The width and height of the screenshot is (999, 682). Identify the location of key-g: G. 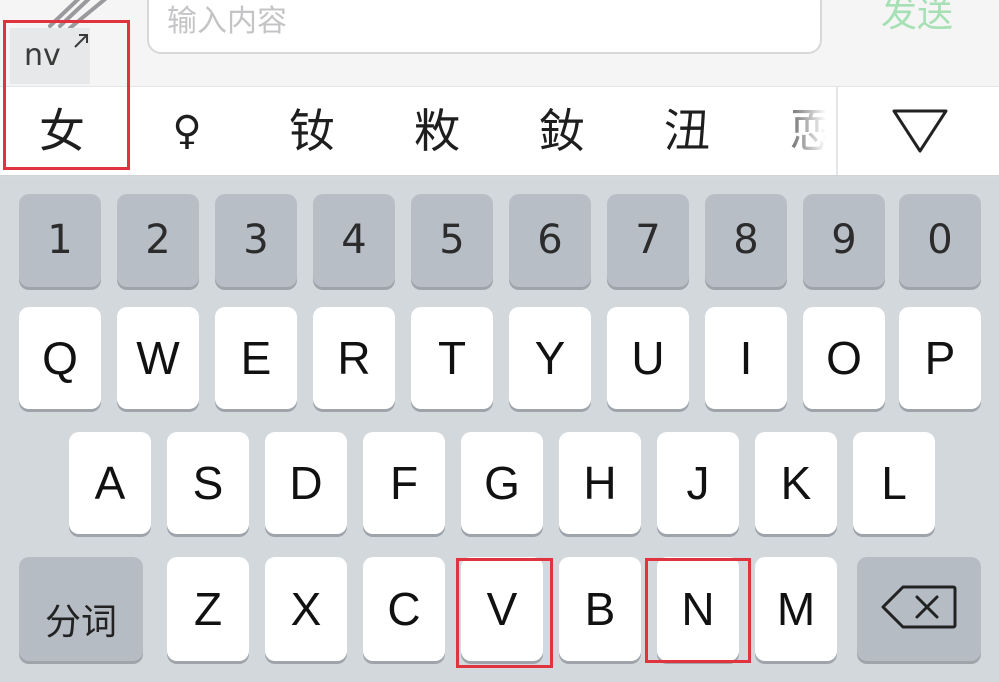
(502, 483).